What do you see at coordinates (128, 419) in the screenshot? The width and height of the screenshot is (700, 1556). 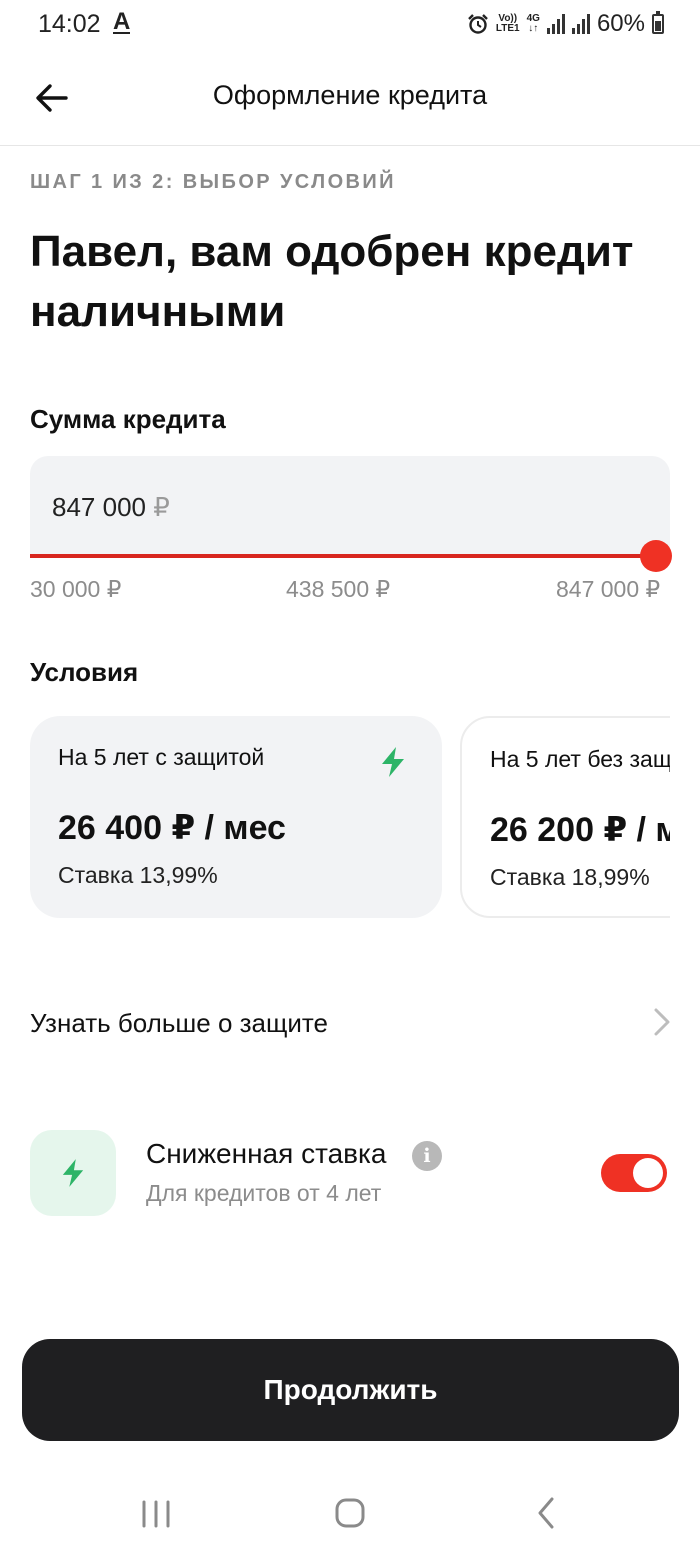 I see `loan-amount-label: Сумма кредита` at bounding box center [128, 419].